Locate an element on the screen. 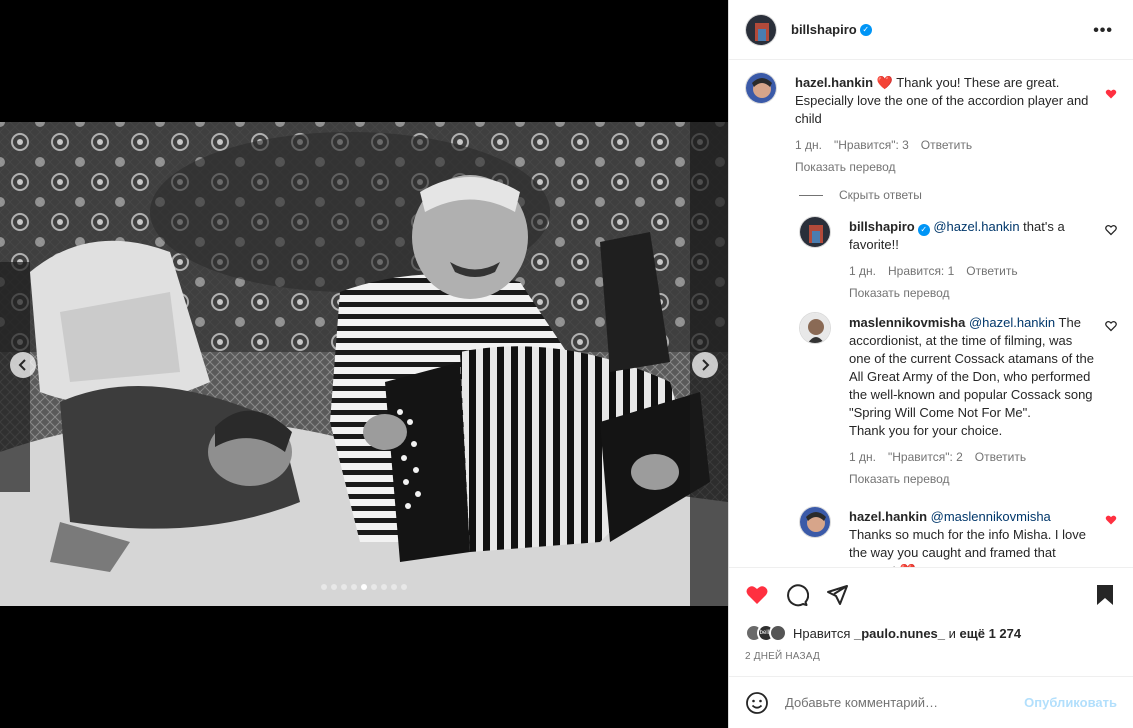 Image resolution: width=1133 pixels, height=728 pixels. chevron-right-icon is located at coordinates (706, 365).